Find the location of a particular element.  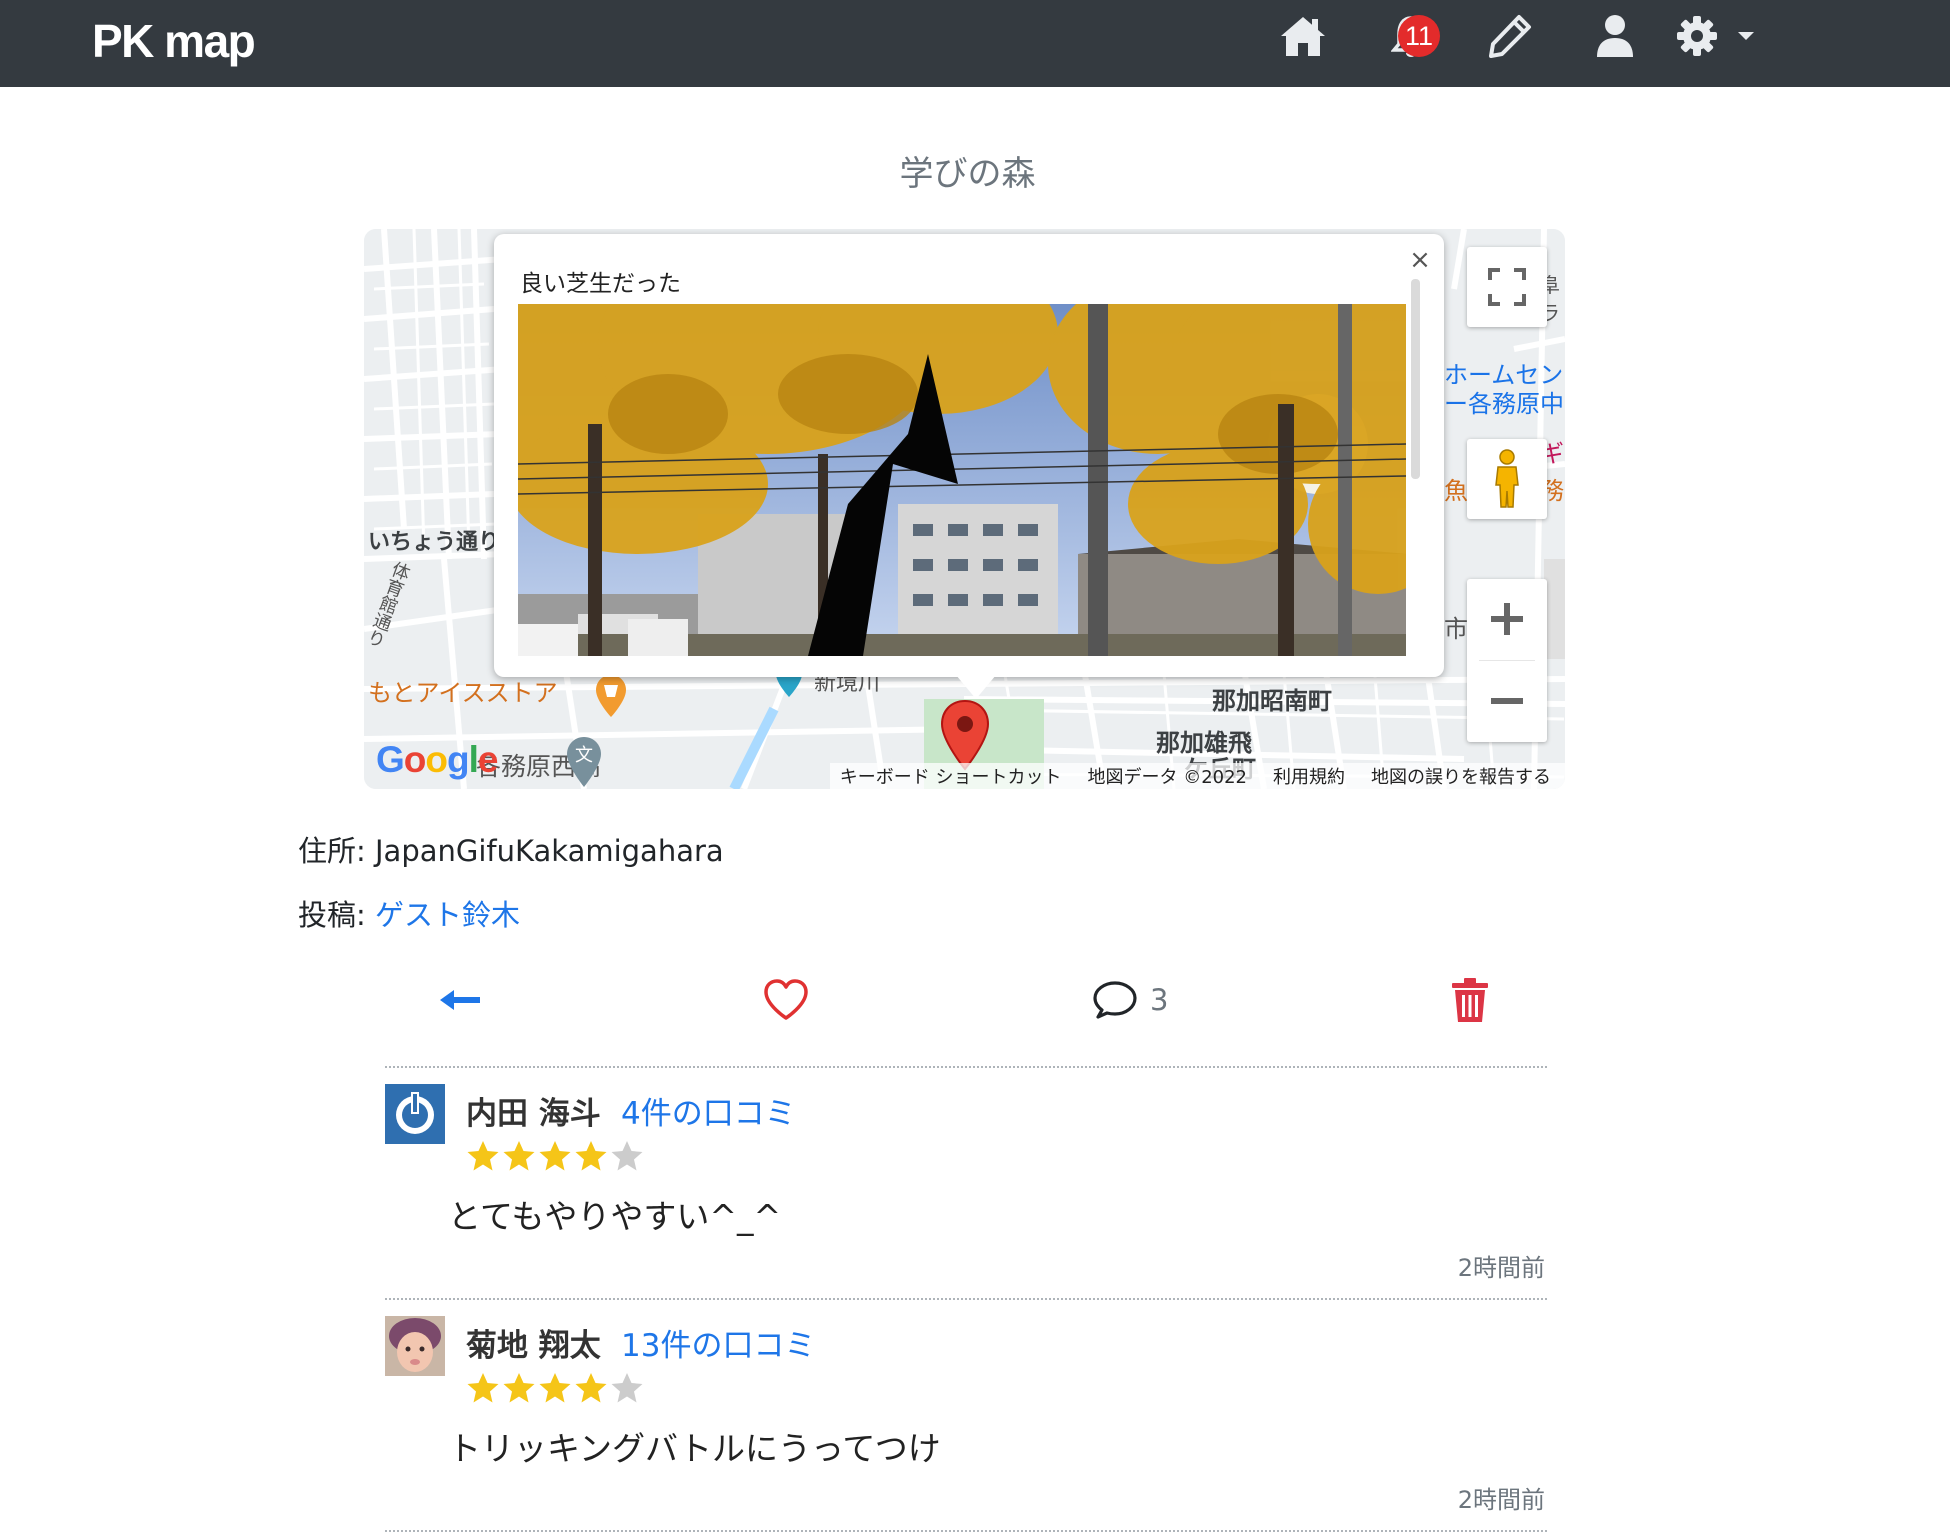

poster-label: 投稿: is located at coordinates (332, 915).